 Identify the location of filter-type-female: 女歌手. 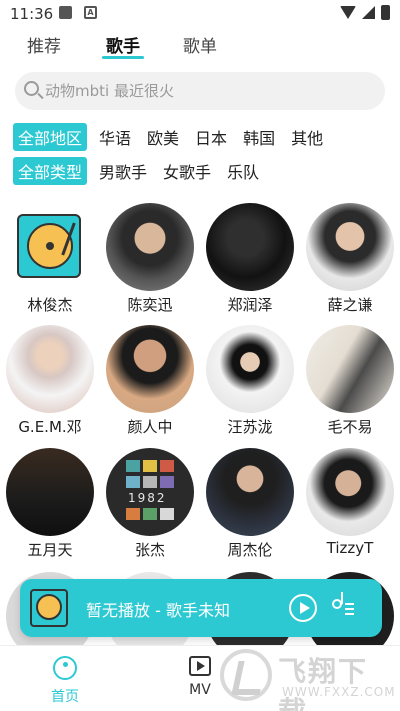
(187, 171).